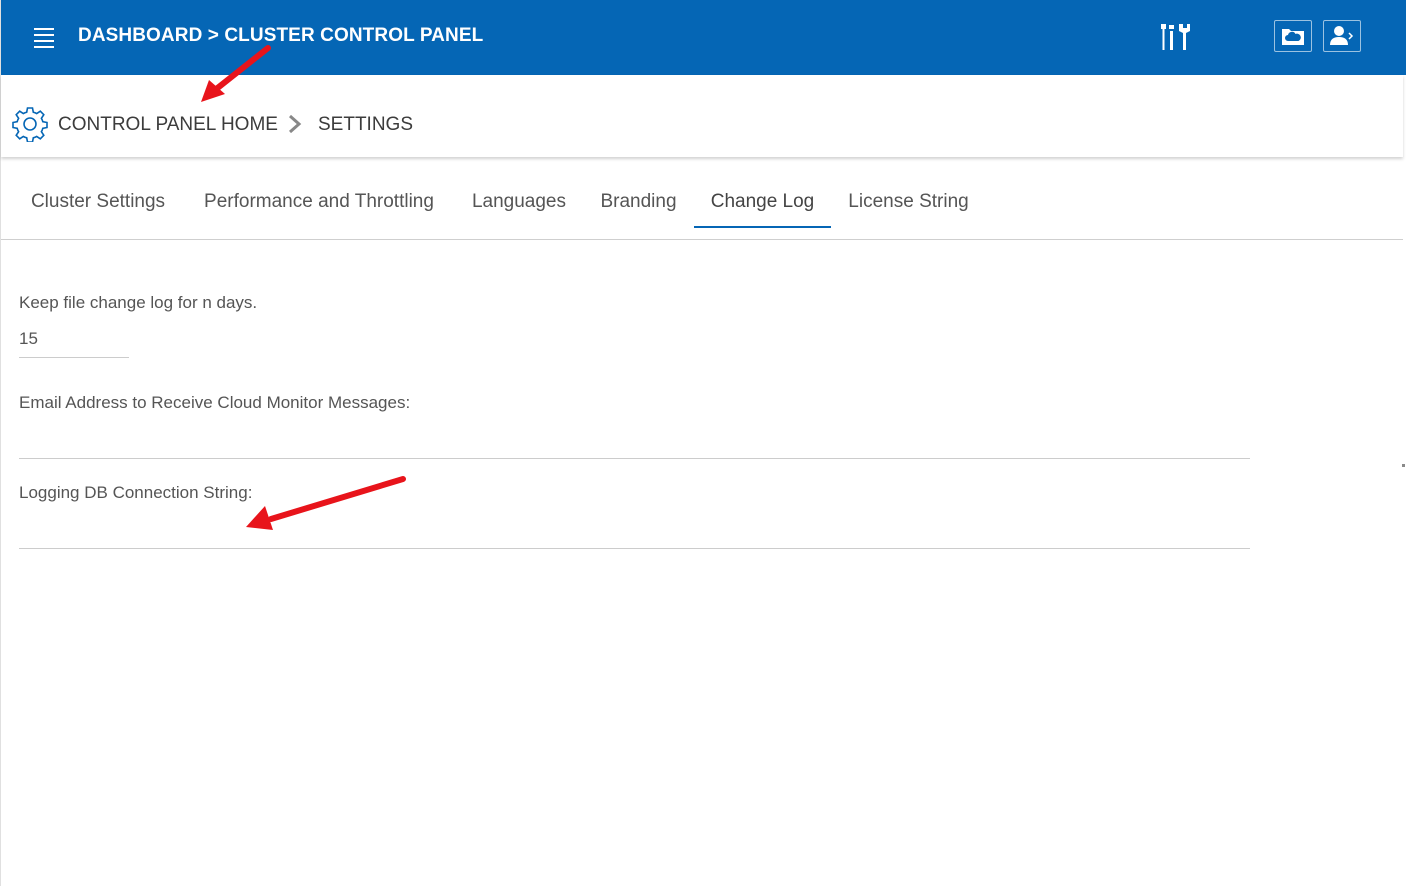 The width and height of the screenshot is (1406, 886). I want to click on tab-languages: Languages, so click(519, 196).